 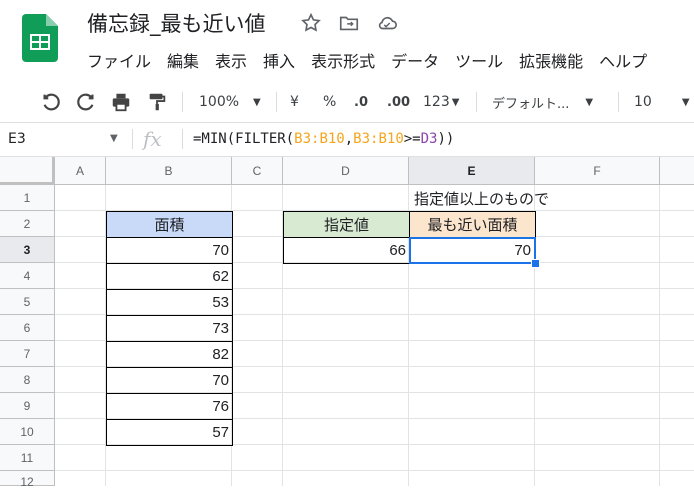 I want to click on row-header-1: 1, so click(x=27, y=198).